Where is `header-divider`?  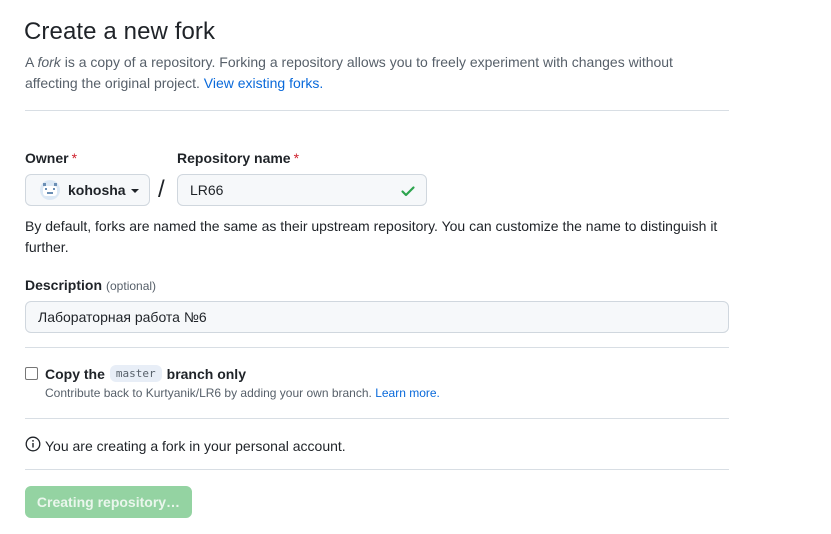
header-divider is located at coordinates (377, 110).